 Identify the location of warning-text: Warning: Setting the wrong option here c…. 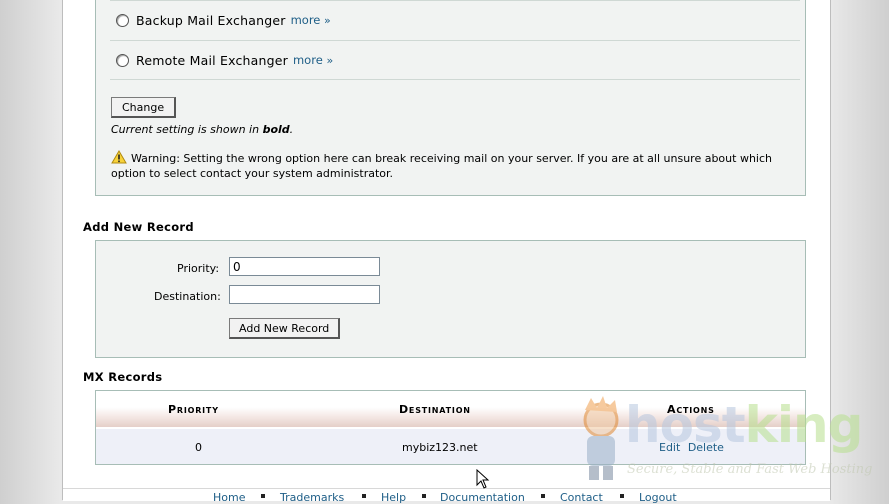
(441, 166).